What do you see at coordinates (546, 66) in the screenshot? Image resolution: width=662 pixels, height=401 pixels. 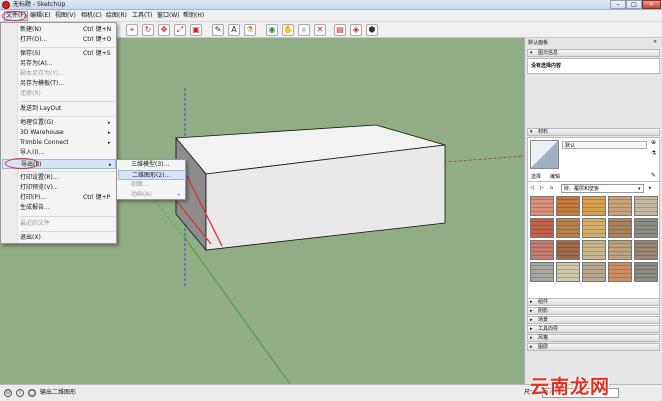 I see `entity-info-value: 没有选择内容` at bounding box center [546, 66].